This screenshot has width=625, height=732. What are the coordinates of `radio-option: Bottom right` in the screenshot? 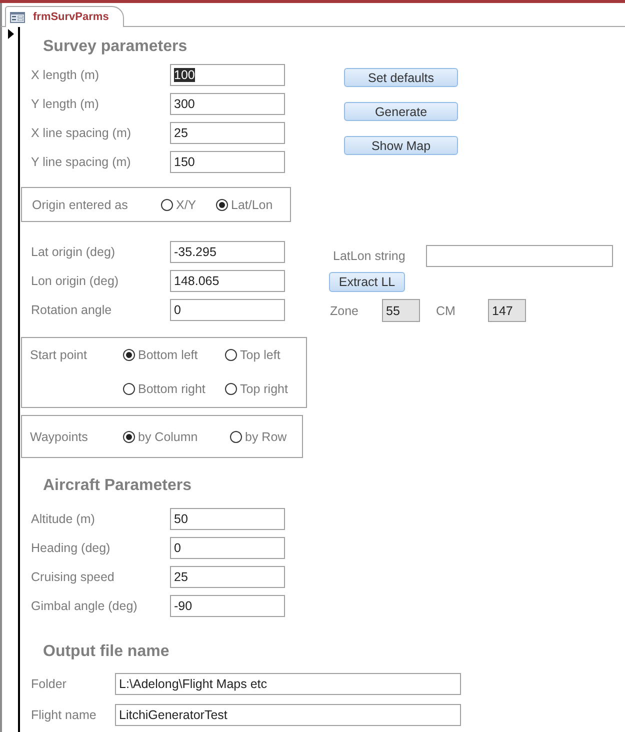 It's located at (164, 389).